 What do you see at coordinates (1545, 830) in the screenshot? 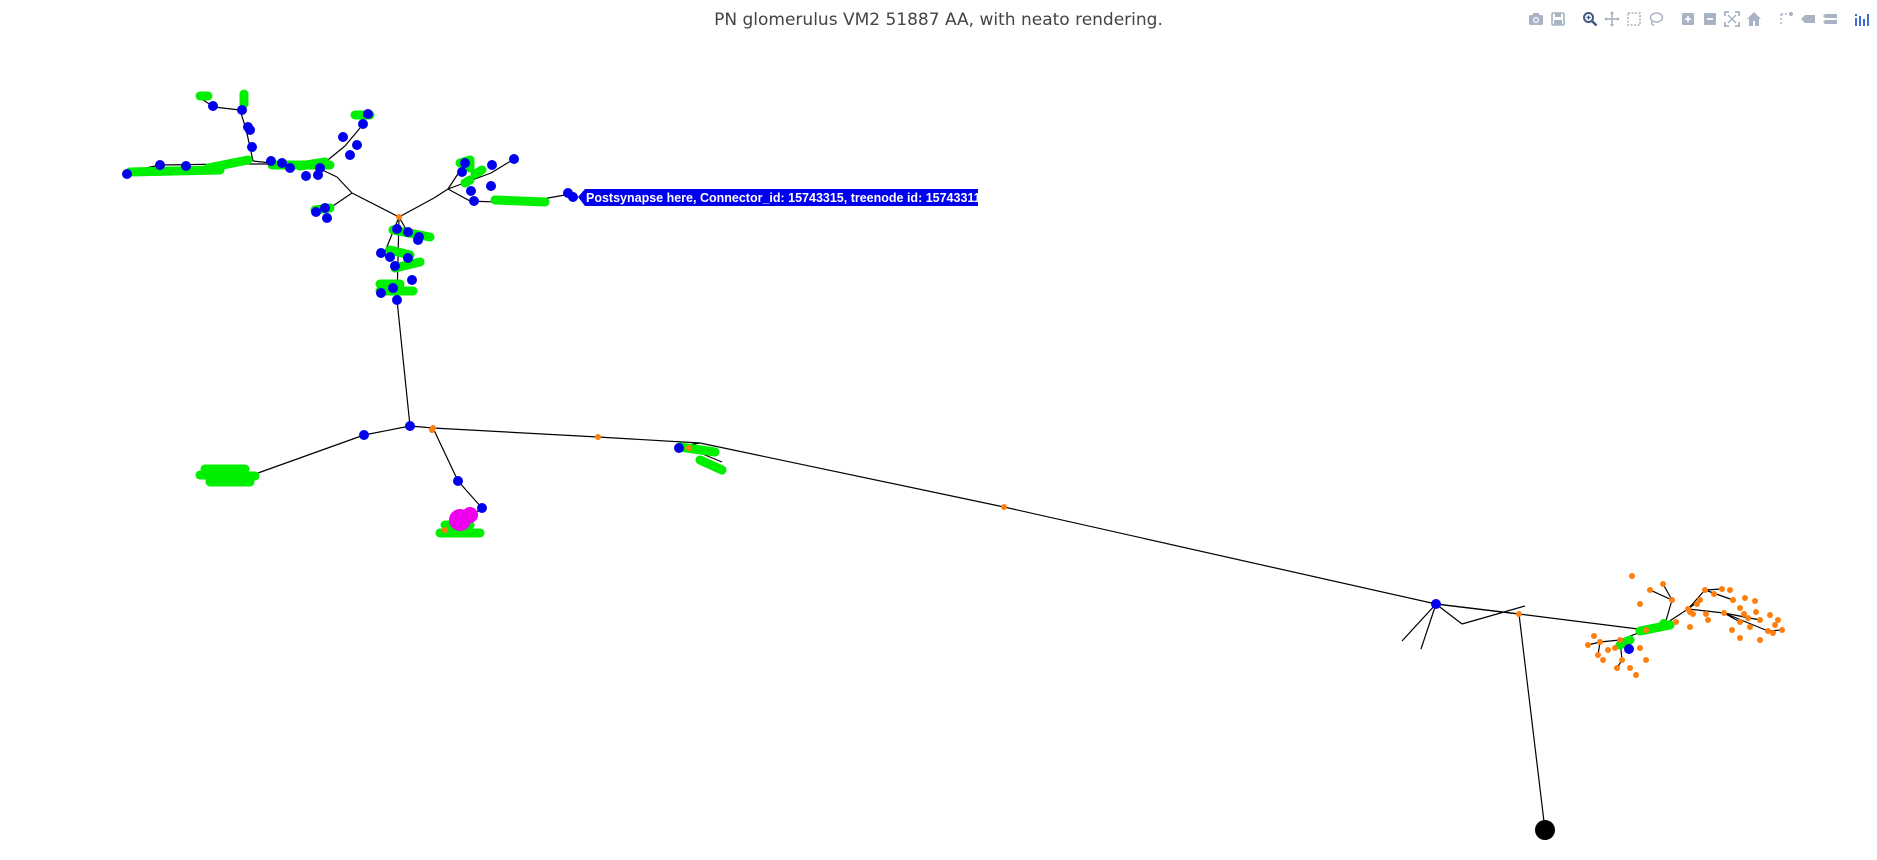
I see `soma-node` at bounding box center [1545, 830].